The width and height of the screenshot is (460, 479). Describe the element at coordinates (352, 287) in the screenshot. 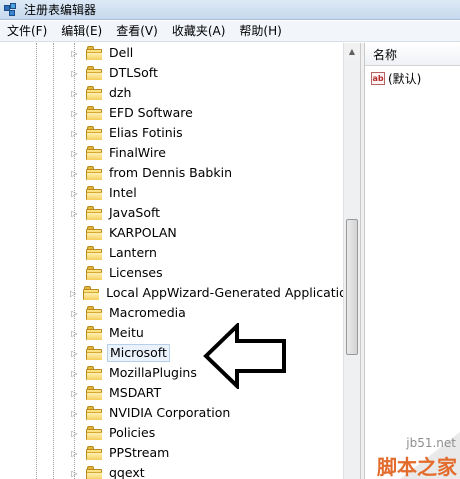

I see `scrollbar-thumb` at that location.